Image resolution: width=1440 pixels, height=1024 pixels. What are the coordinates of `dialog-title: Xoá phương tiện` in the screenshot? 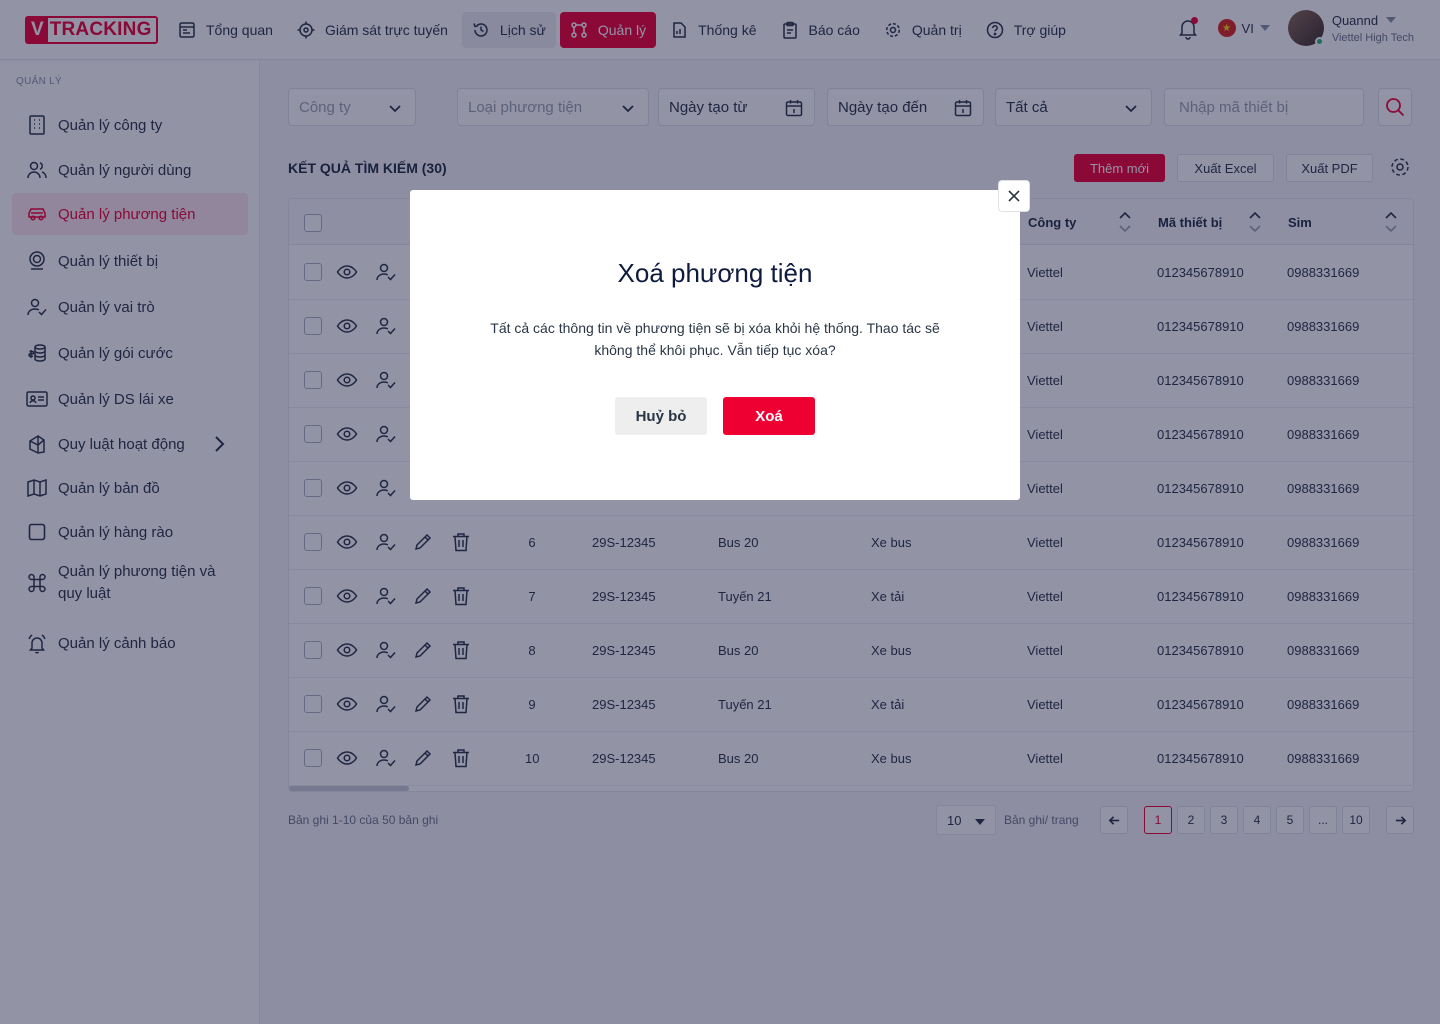 It's located at (715, 273).